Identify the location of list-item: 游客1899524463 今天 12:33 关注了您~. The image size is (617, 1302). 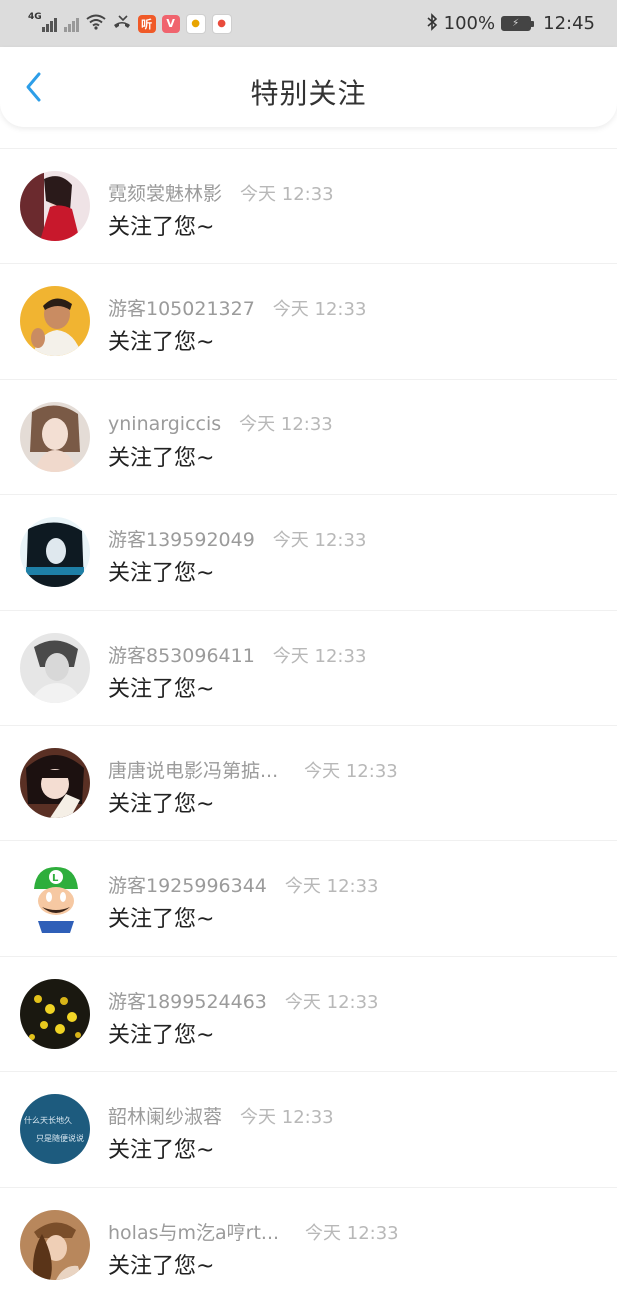
(308, 1013).